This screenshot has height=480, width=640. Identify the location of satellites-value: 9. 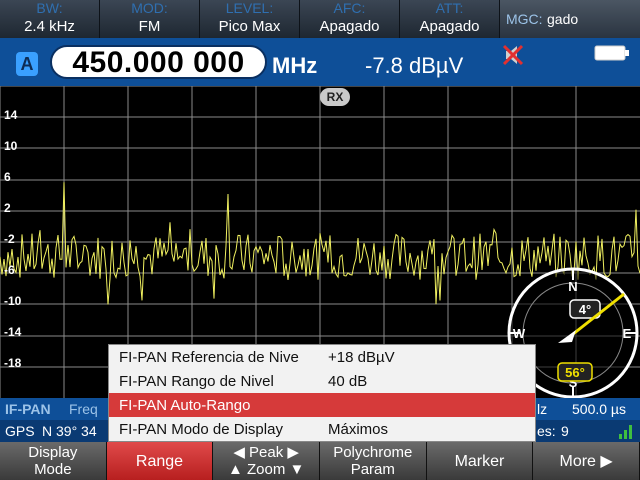
(565, 431).